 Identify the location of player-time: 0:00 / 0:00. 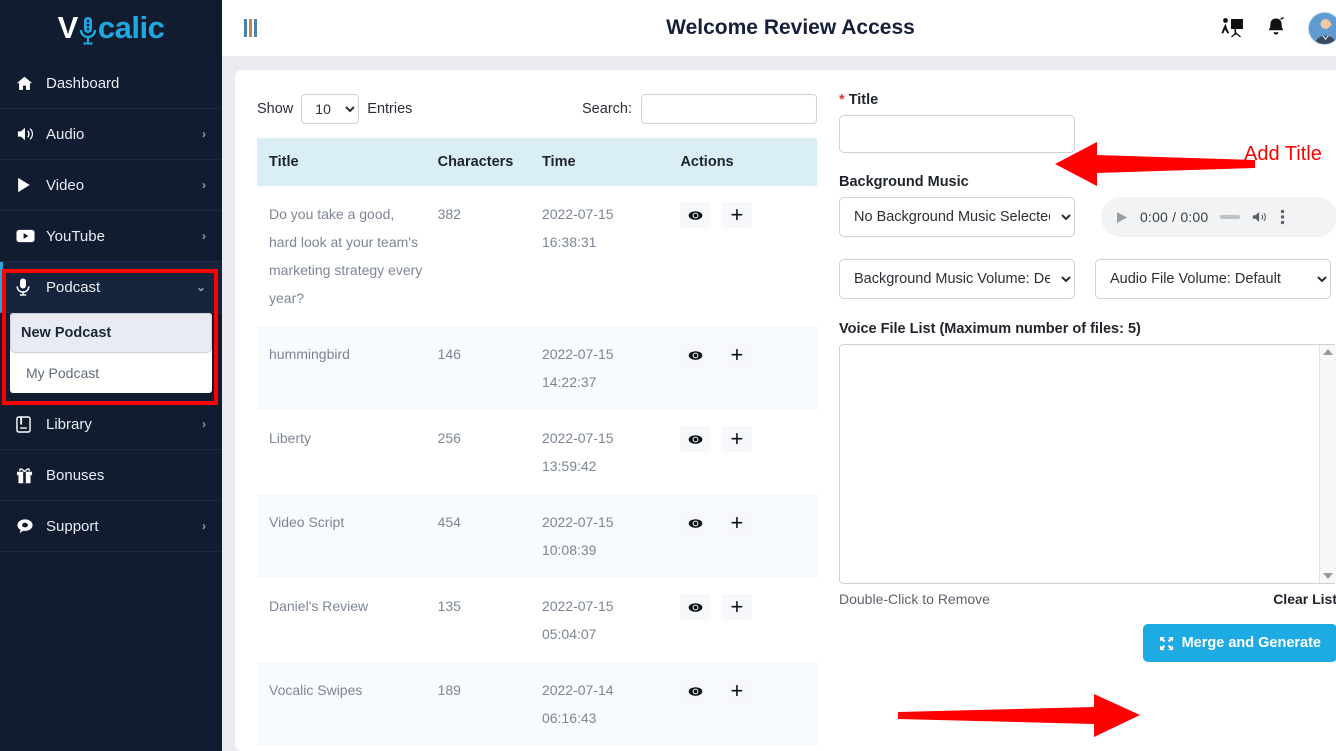
(1174, 217).